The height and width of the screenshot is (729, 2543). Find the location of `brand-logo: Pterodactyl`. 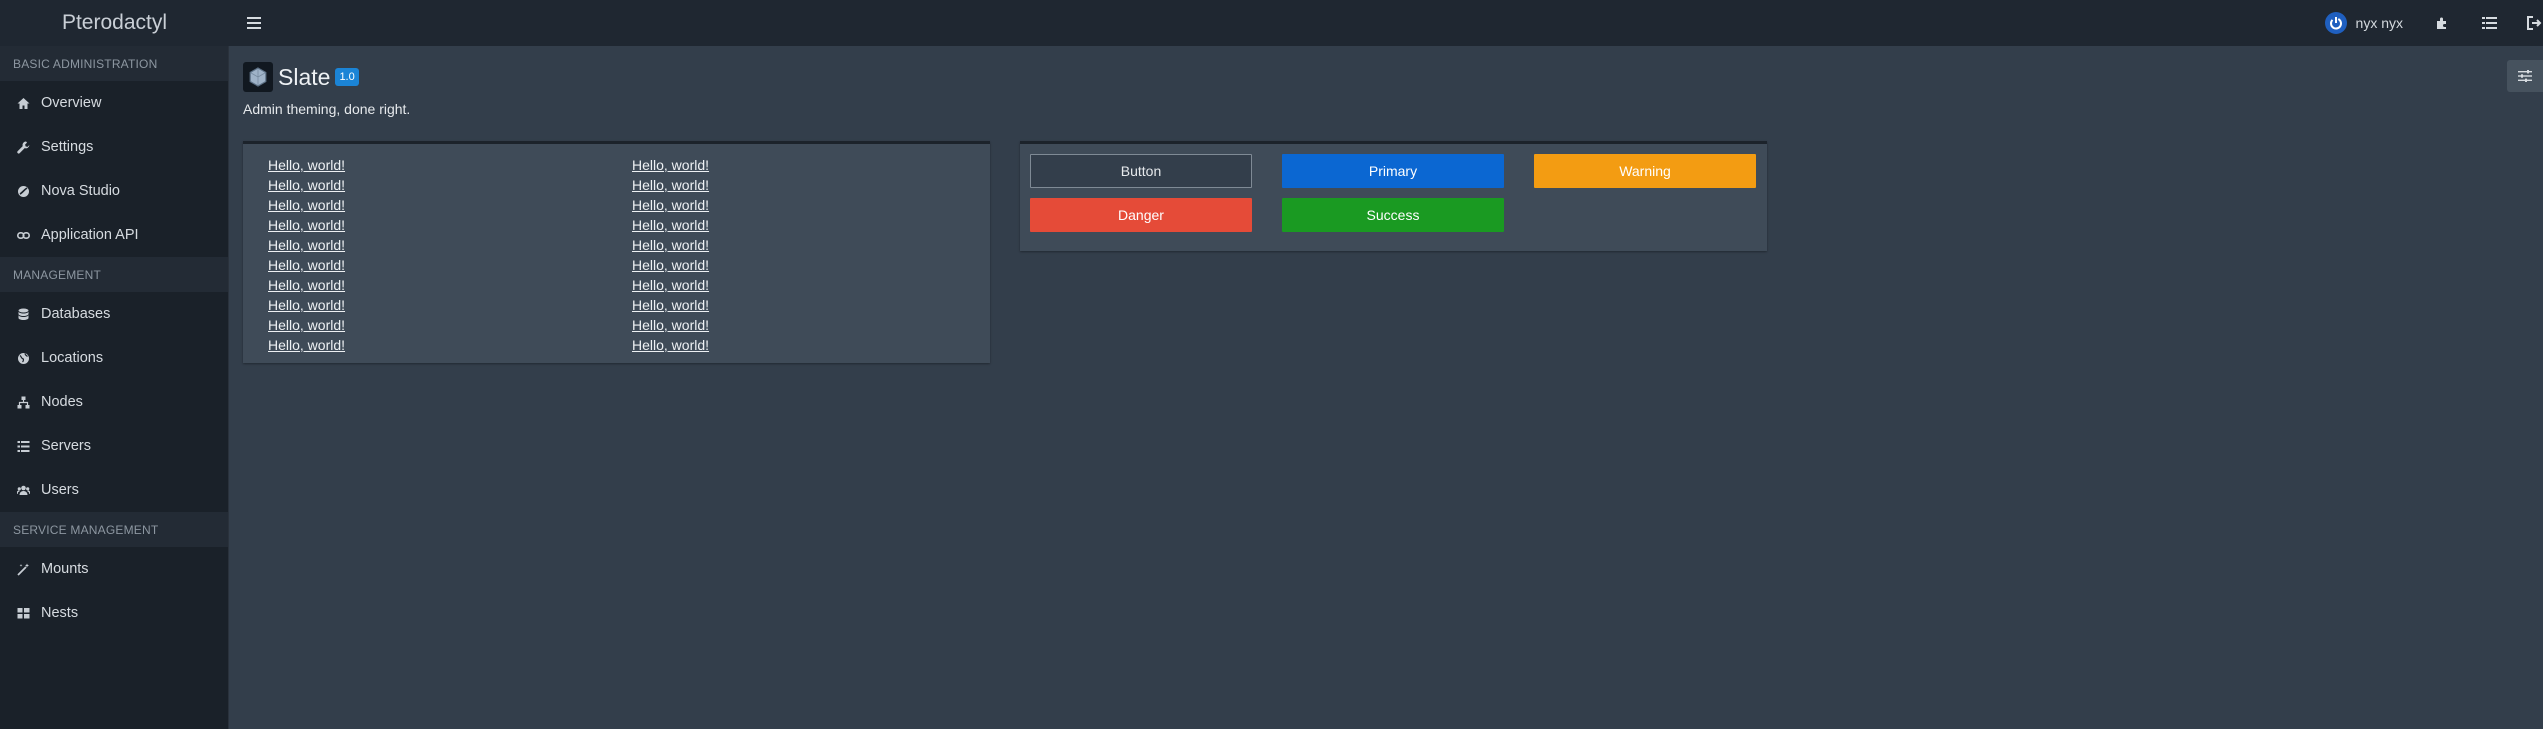

brand-logo: Pterodactyl is located at coordinates (114, 23).